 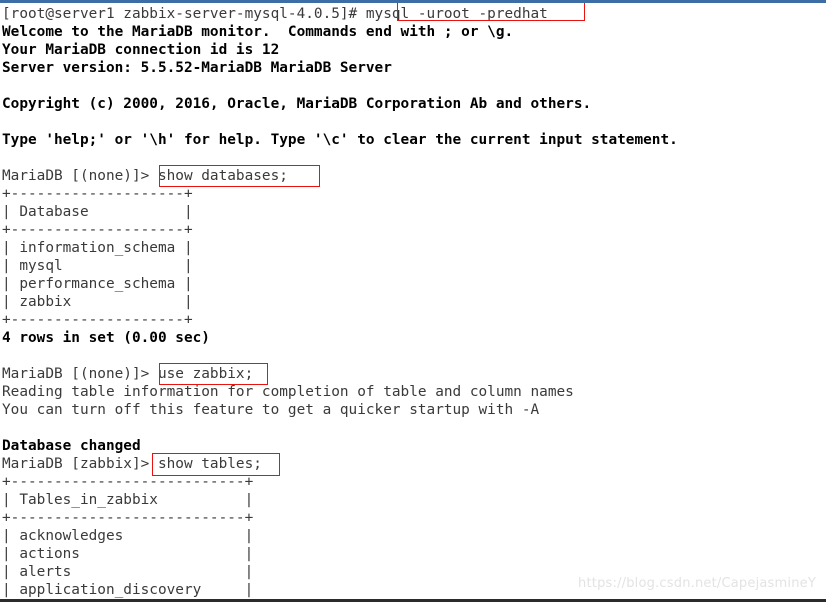 I want to click on terminal-line: Your MariaDB connection id is 12, so click(x=141, y=50).